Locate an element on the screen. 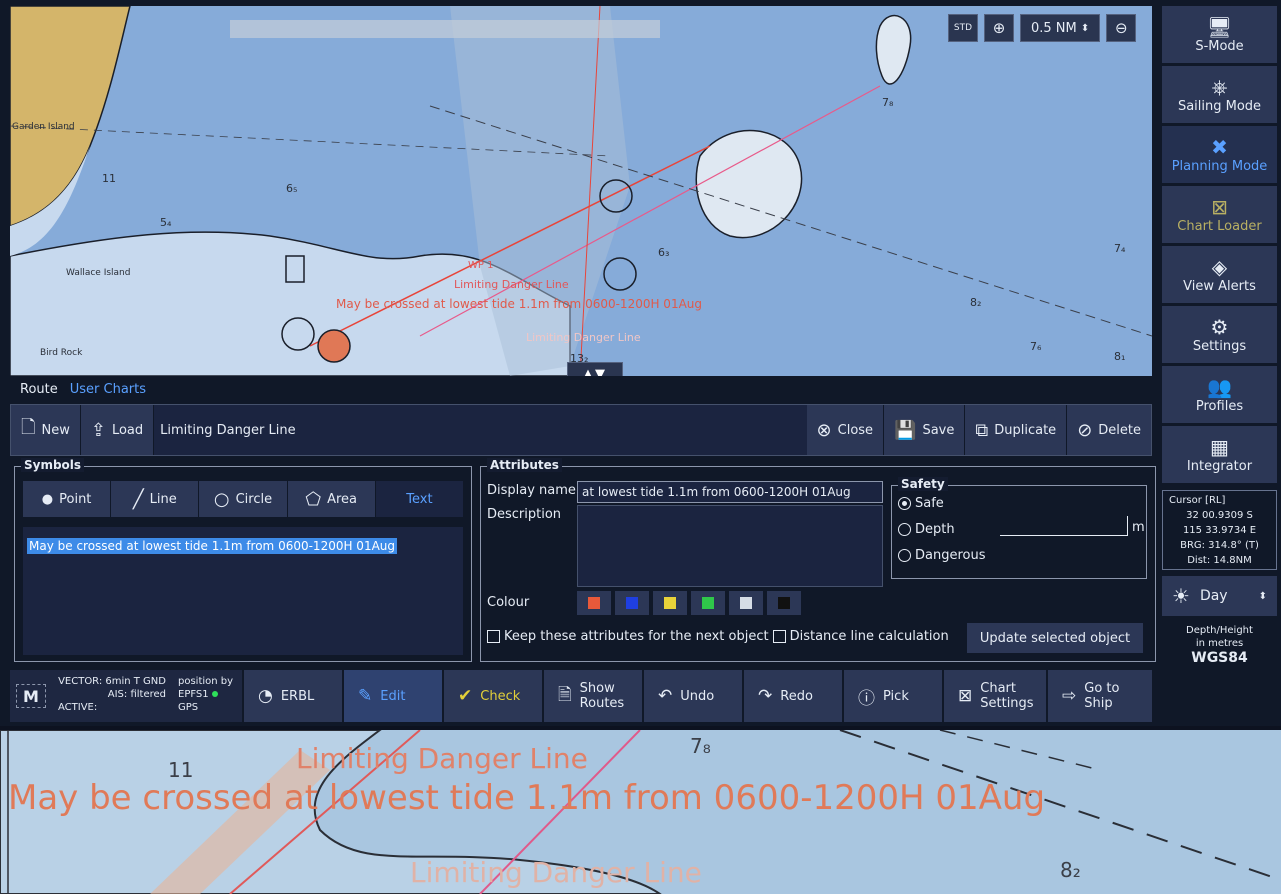  symbol-line-button: ╱ Line is located at coordinates (155, 499).